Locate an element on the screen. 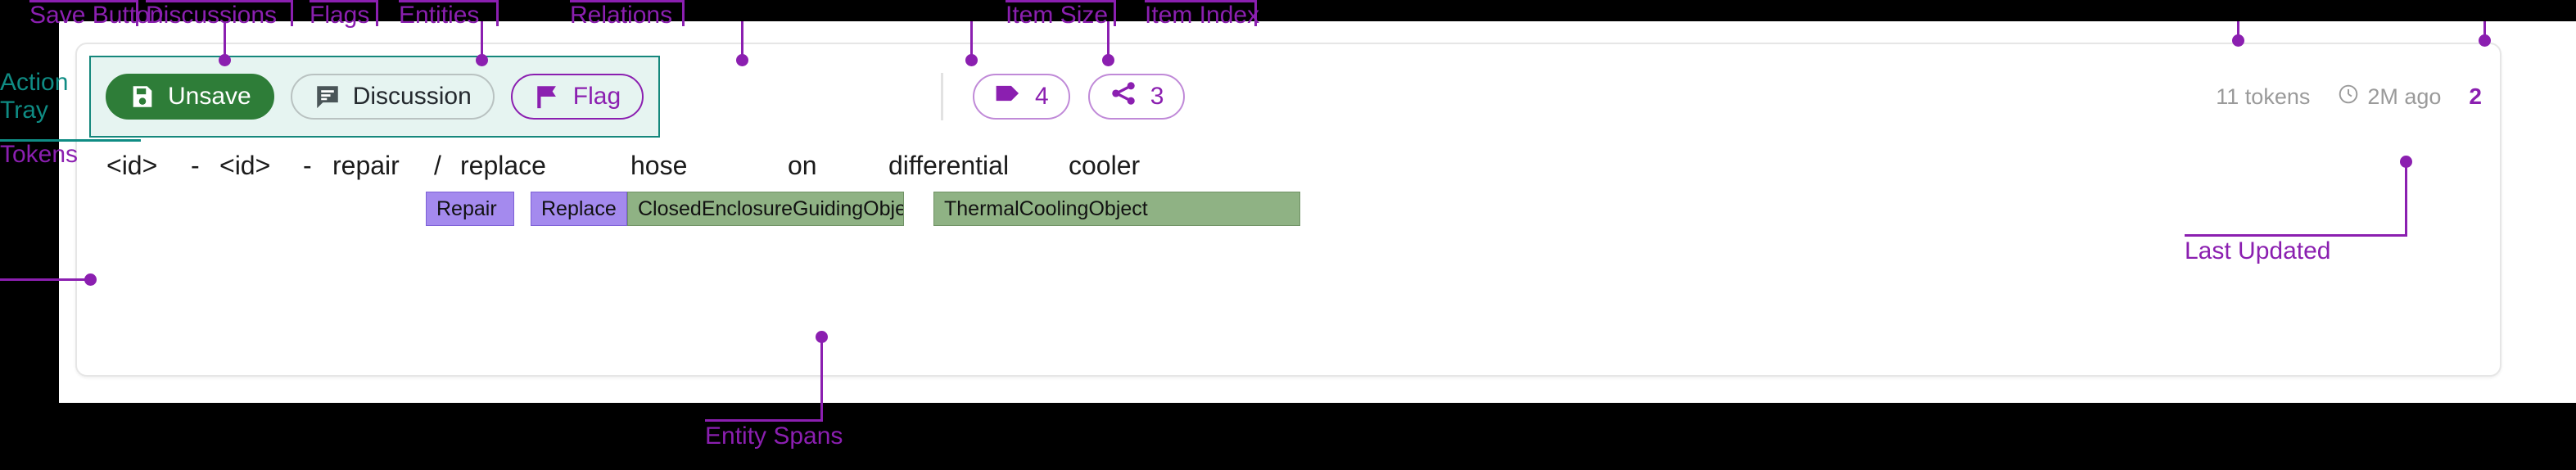 Image resolution: width=2576 pixels, height=470 pixels. leader-dot-entity-spans is located at coordinates (822, 337).